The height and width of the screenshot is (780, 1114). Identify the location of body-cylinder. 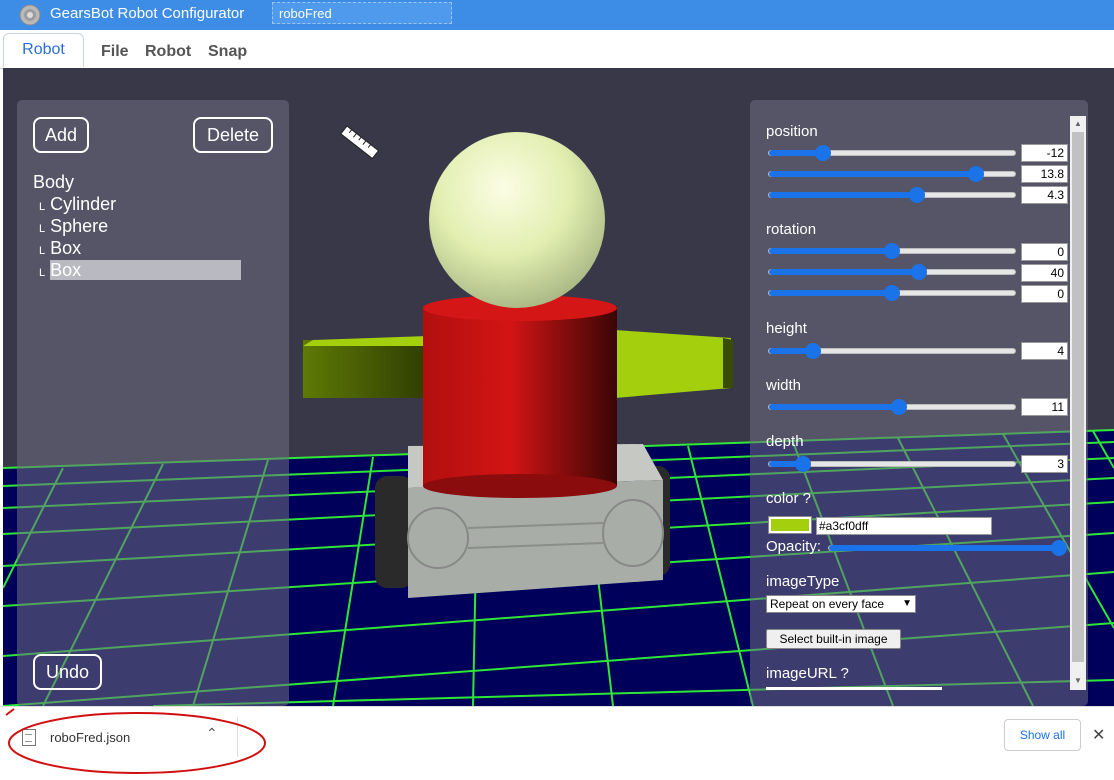
(520, 396).